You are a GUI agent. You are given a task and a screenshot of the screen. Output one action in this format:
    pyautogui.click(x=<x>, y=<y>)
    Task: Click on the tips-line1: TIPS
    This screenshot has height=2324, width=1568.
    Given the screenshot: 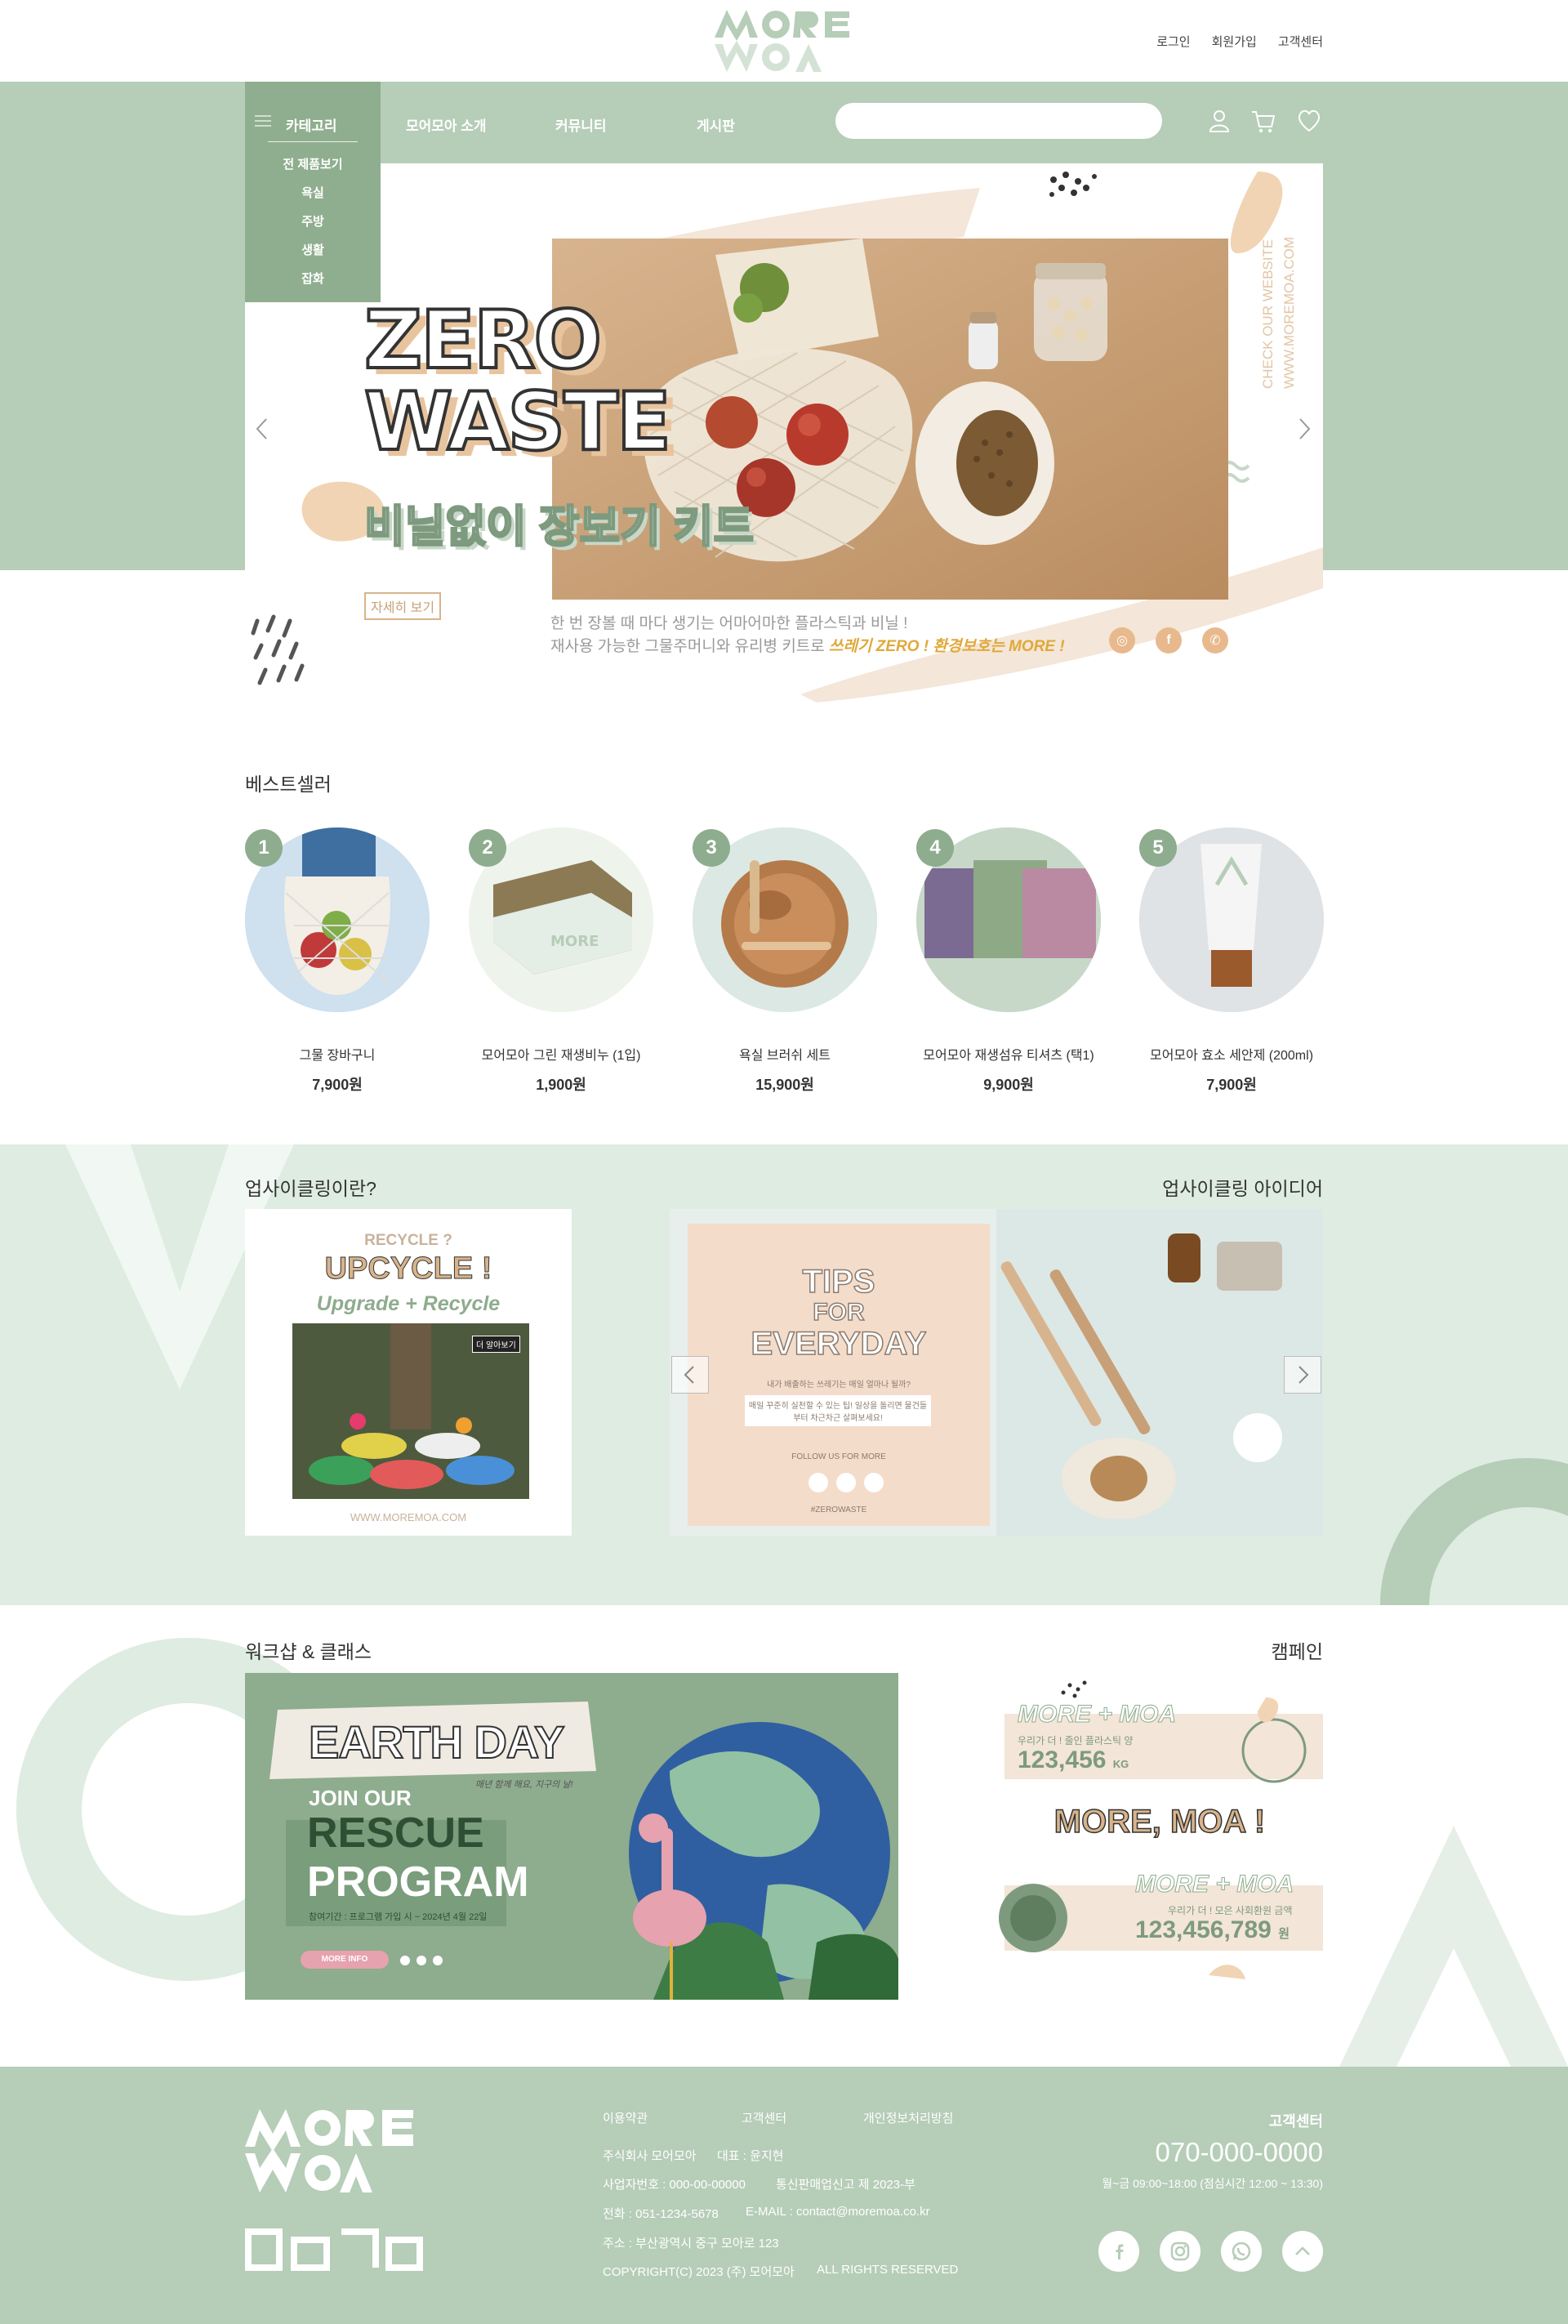 What is the action you would take?
    pyautogui.click(x=838, y=1282)
    